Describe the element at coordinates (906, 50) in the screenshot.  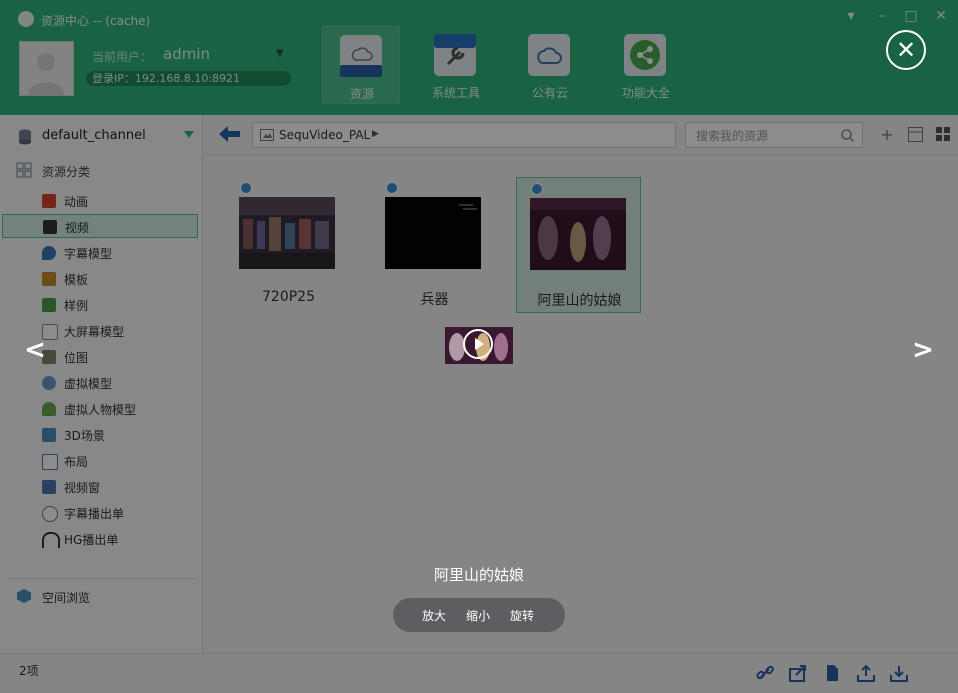
I see `preview-close-button: ✕` at that location.